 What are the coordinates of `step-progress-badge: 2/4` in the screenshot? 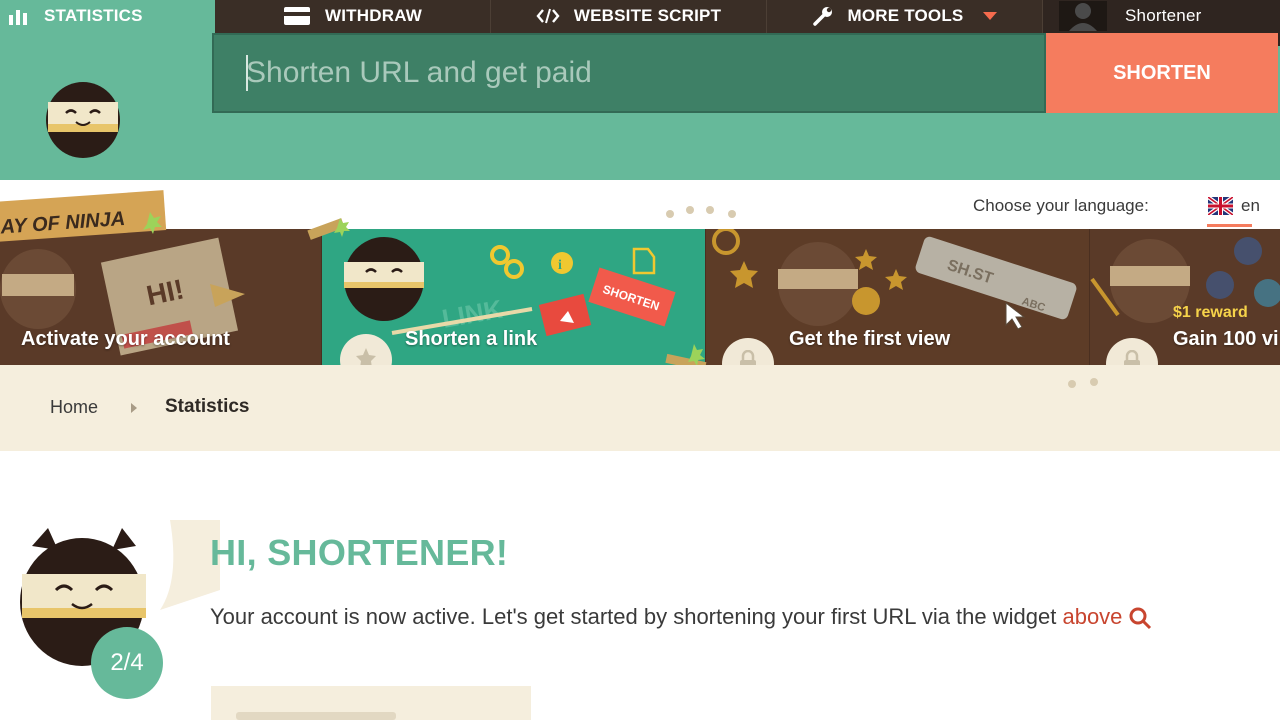 It's located at (127, 663).